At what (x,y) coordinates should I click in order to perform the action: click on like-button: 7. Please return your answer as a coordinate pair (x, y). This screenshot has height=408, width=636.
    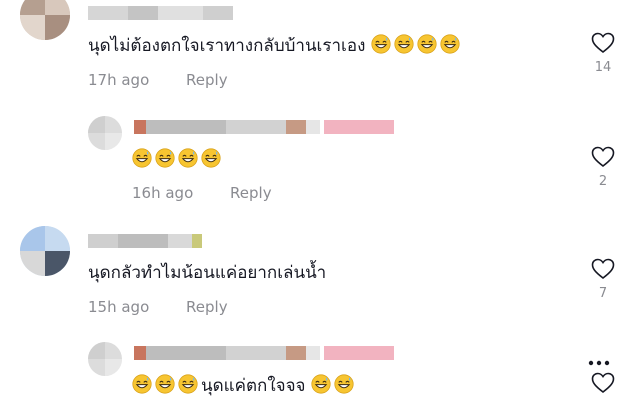
    Looking at the image, I should click on (603, 279).